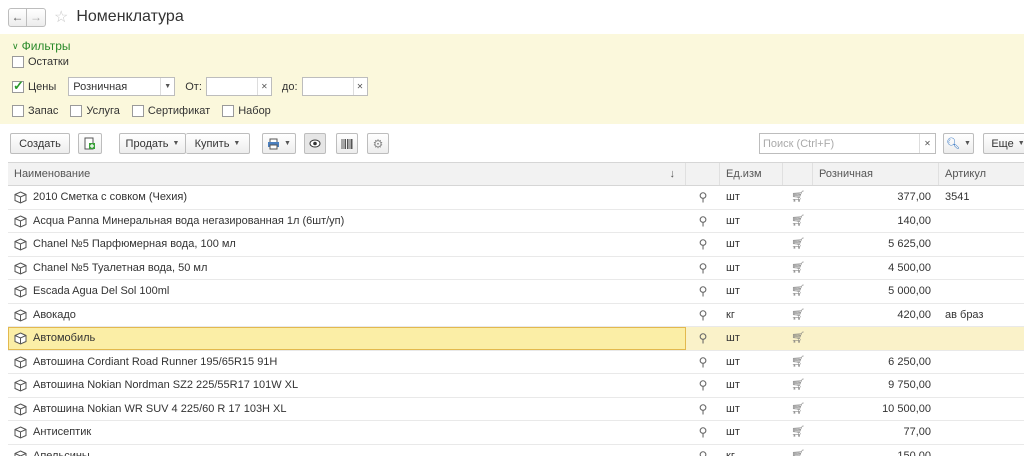 The width and height of the screenshot is (1024, 456). Describe the element at coordinates (347, 197) in the screenshot. I see `row-name-cell: 2010 Сметка с совком (Чехия)` at that location.